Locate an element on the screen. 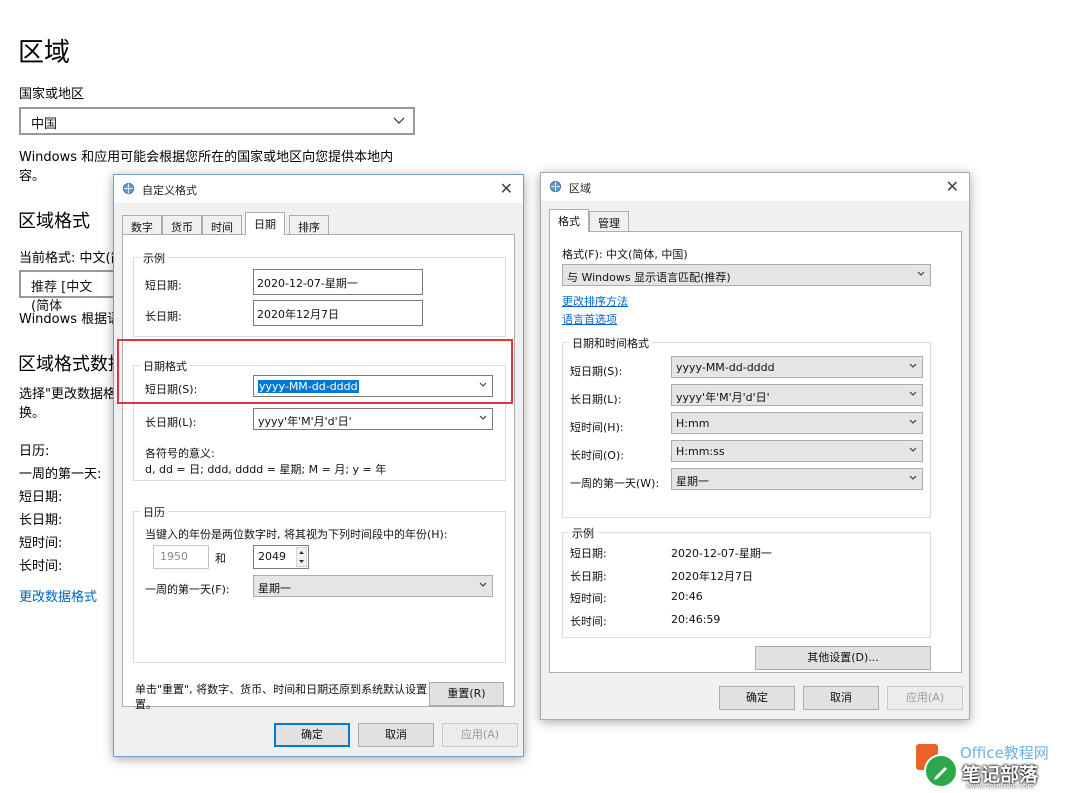 This screenshot has height=793, width=1080. country-select: 中国 is located at coordinates (217, 121).